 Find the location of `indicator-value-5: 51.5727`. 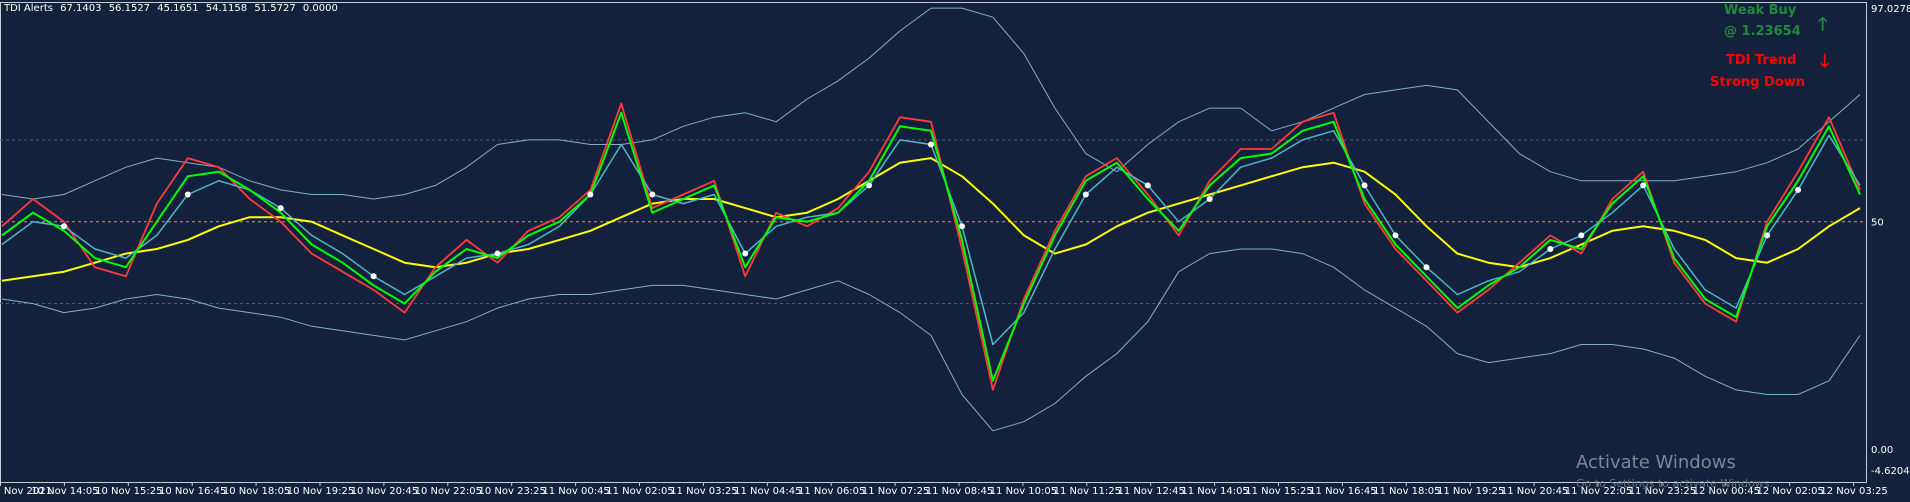

indicator-value-5: 51.5727 is located at coordinates (275, 8).